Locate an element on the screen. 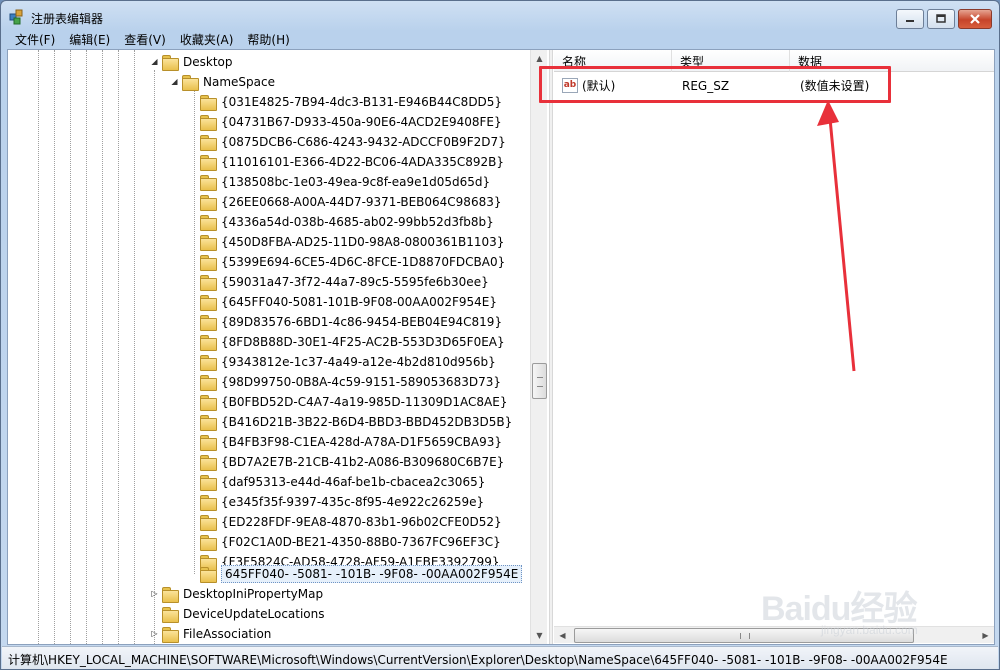  registry-editor-icon is located at coordinates (16, 17).